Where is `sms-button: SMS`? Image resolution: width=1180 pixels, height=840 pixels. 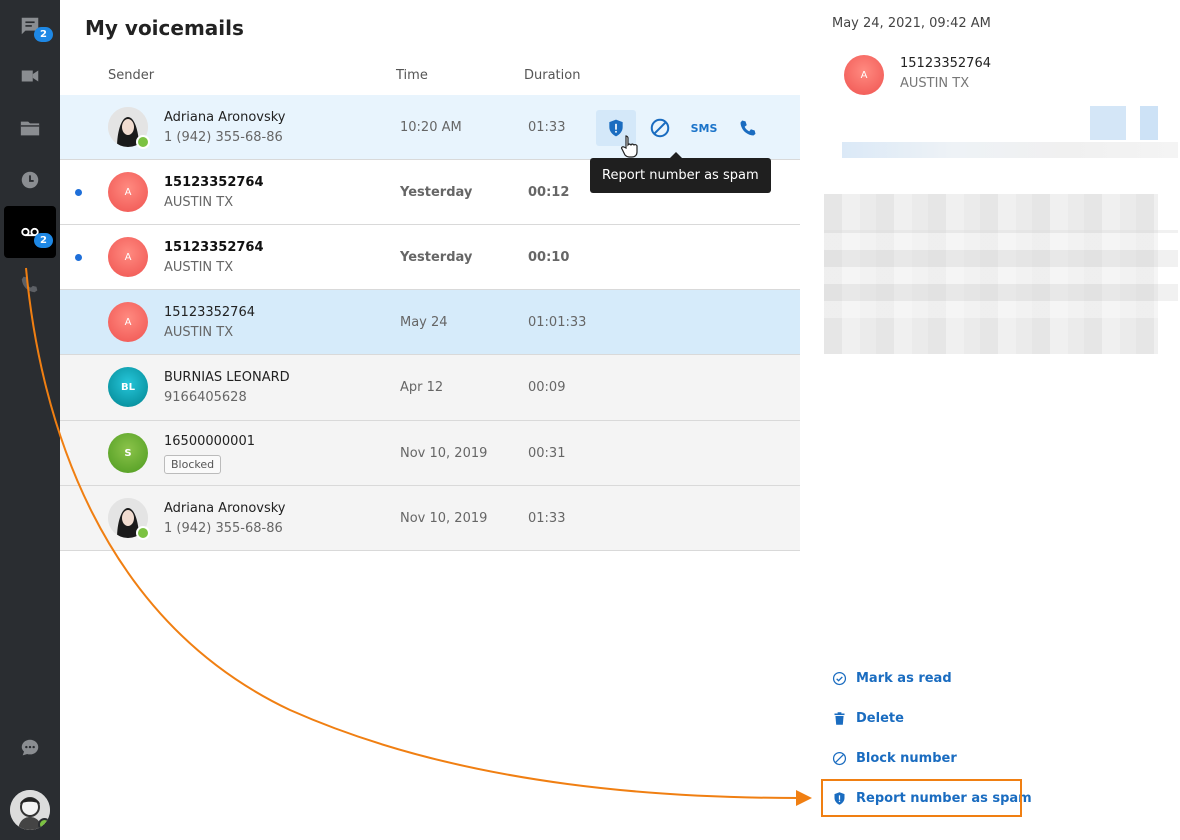 sms-button: SMS is located at coordinates (704, 128).